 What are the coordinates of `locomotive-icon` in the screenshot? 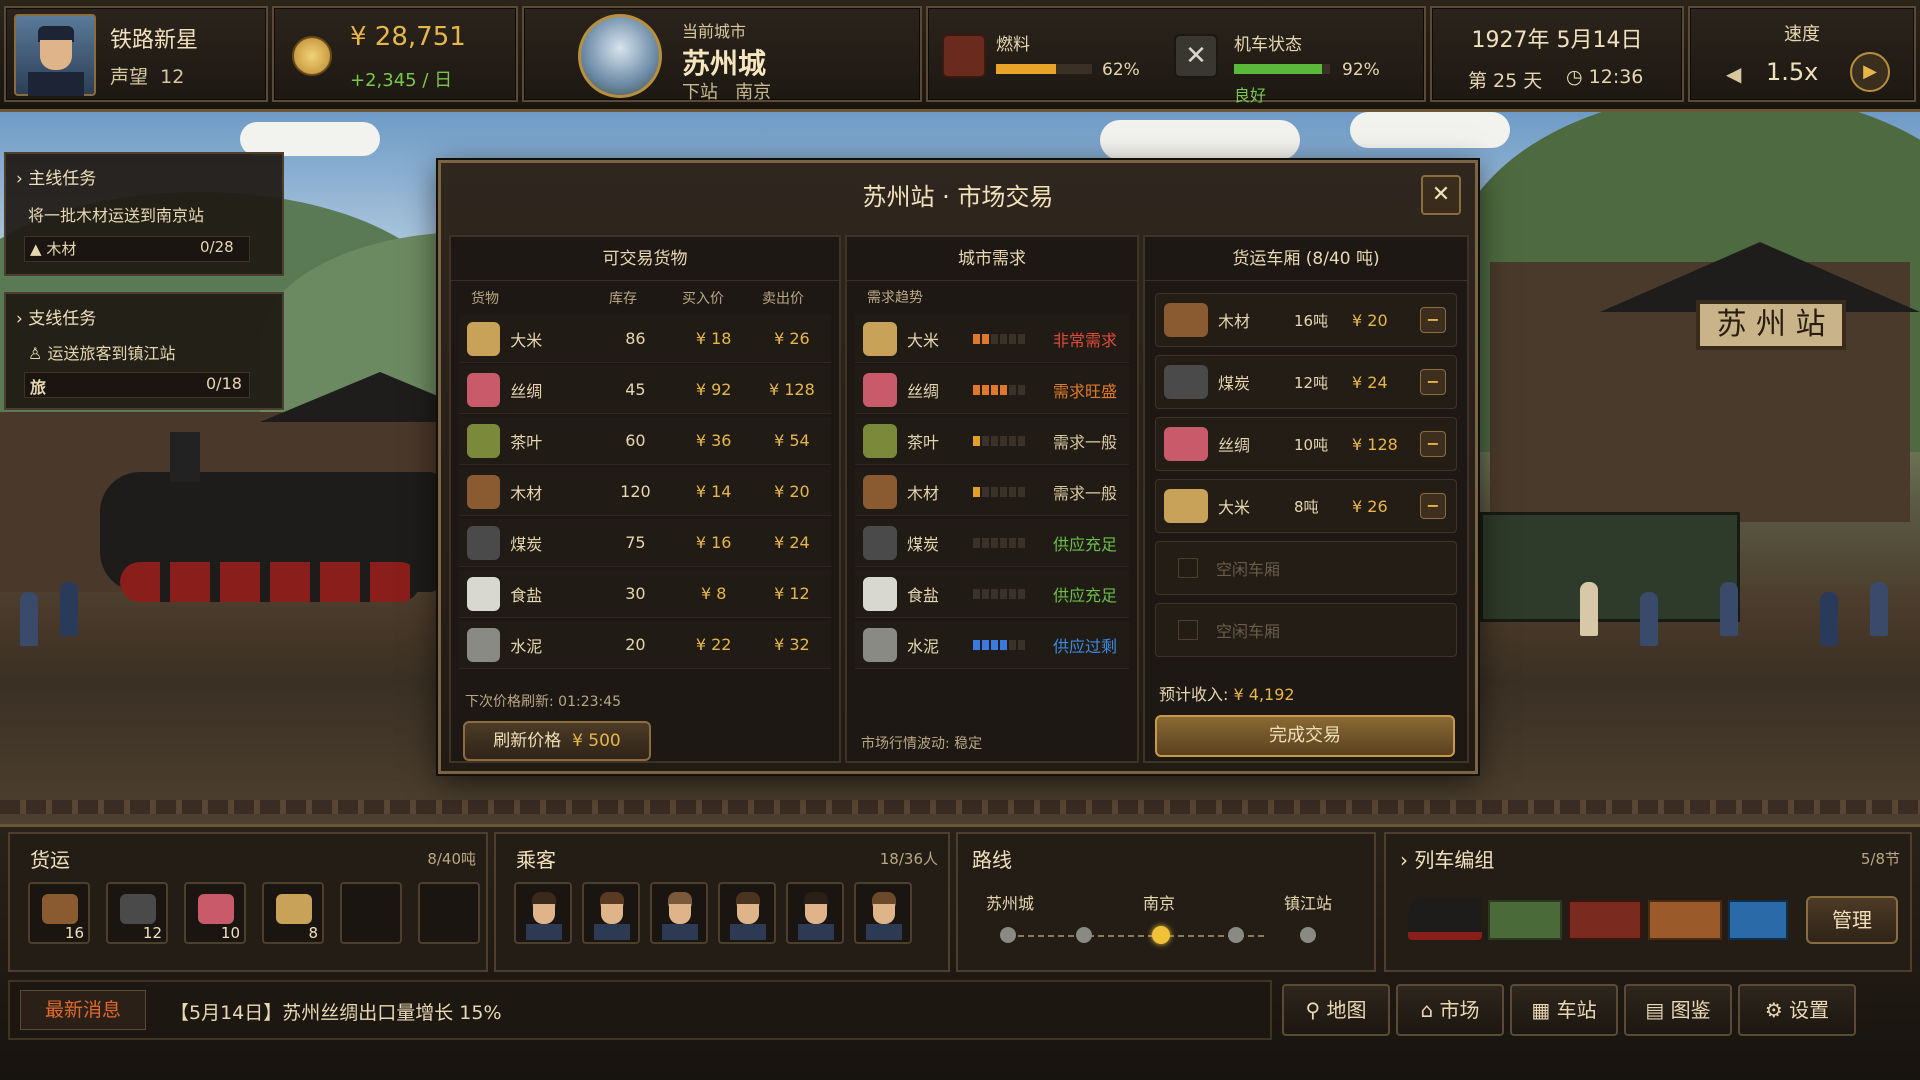 It's located at (1445, 919).